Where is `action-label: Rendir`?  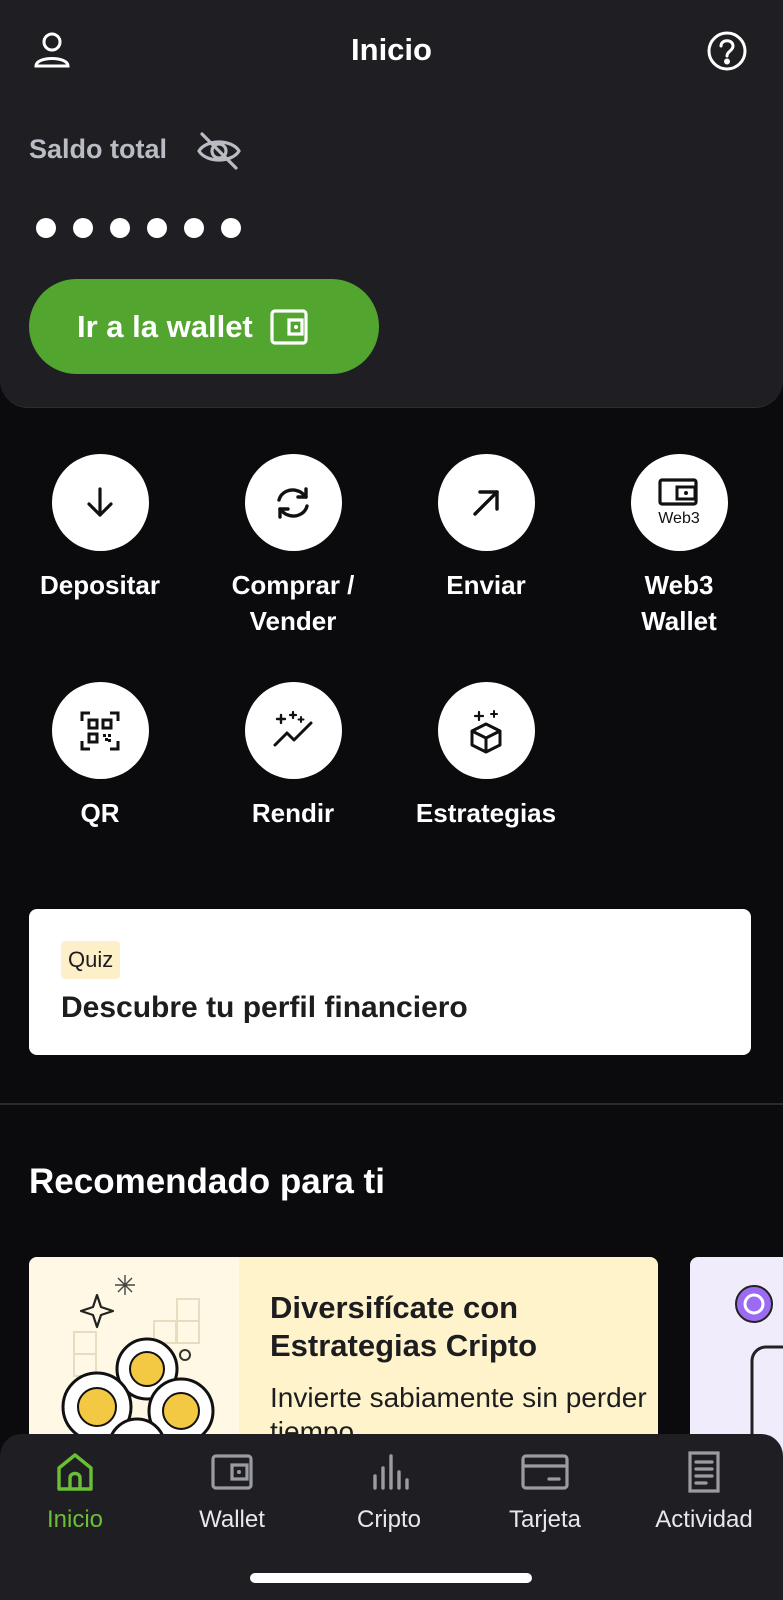 action-label: Rendir is located at coordinates (293, 813).